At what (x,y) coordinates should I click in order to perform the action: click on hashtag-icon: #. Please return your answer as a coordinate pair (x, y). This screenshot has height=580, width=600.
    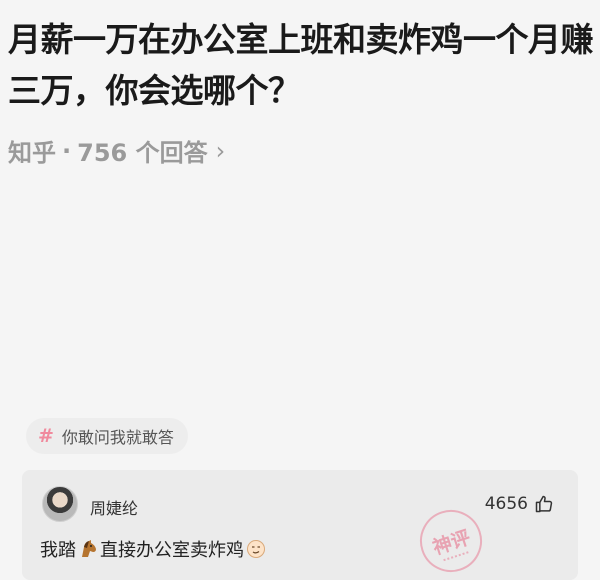
    Looking at the image, I should click on (46, 436).